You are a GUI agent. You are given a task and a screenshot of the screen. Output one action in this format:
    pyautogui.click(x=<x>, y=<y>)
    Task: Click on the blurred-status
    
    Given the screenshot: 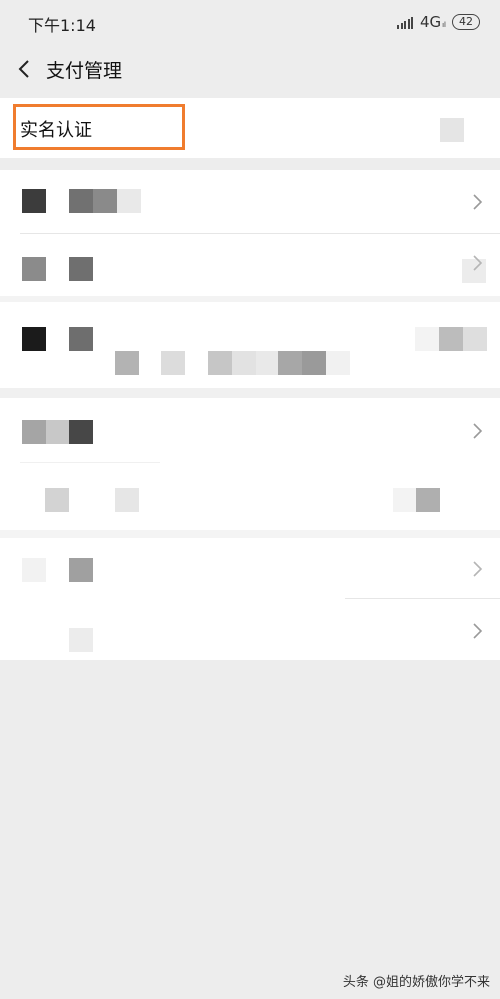 What is the action you would take?
    pyautogui.click(x=452, y=130)
    